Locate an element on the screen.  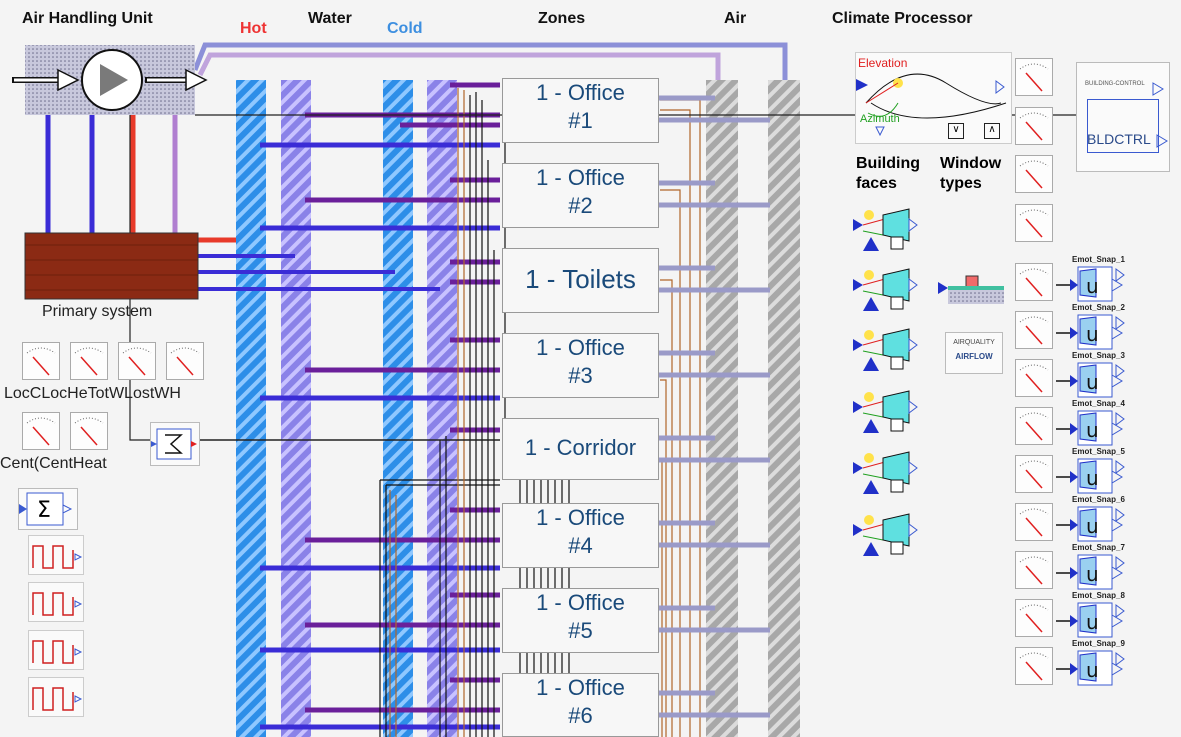
airflow-label: AIRFLOW is located at coordinates (974, 356).